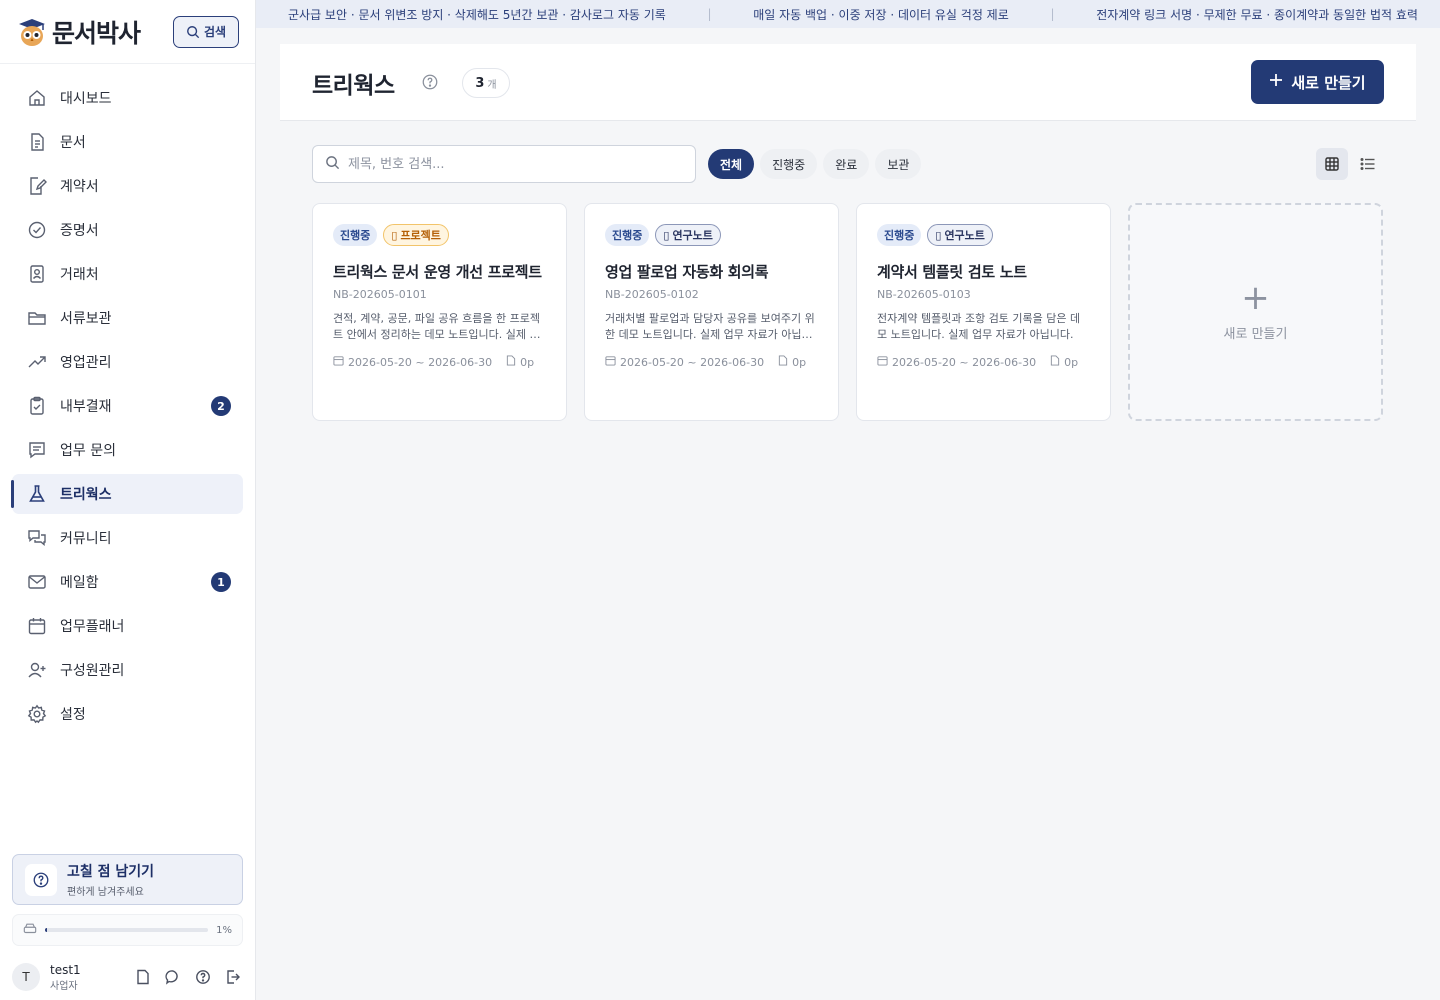 Image resolution: width=1440 pixels, height=1000 pixels. What do you see at coordinates (127, 494) in the screenshot?
I see `sidebar-item-triworks: 트리웍스` at bounding box center [127, 494].